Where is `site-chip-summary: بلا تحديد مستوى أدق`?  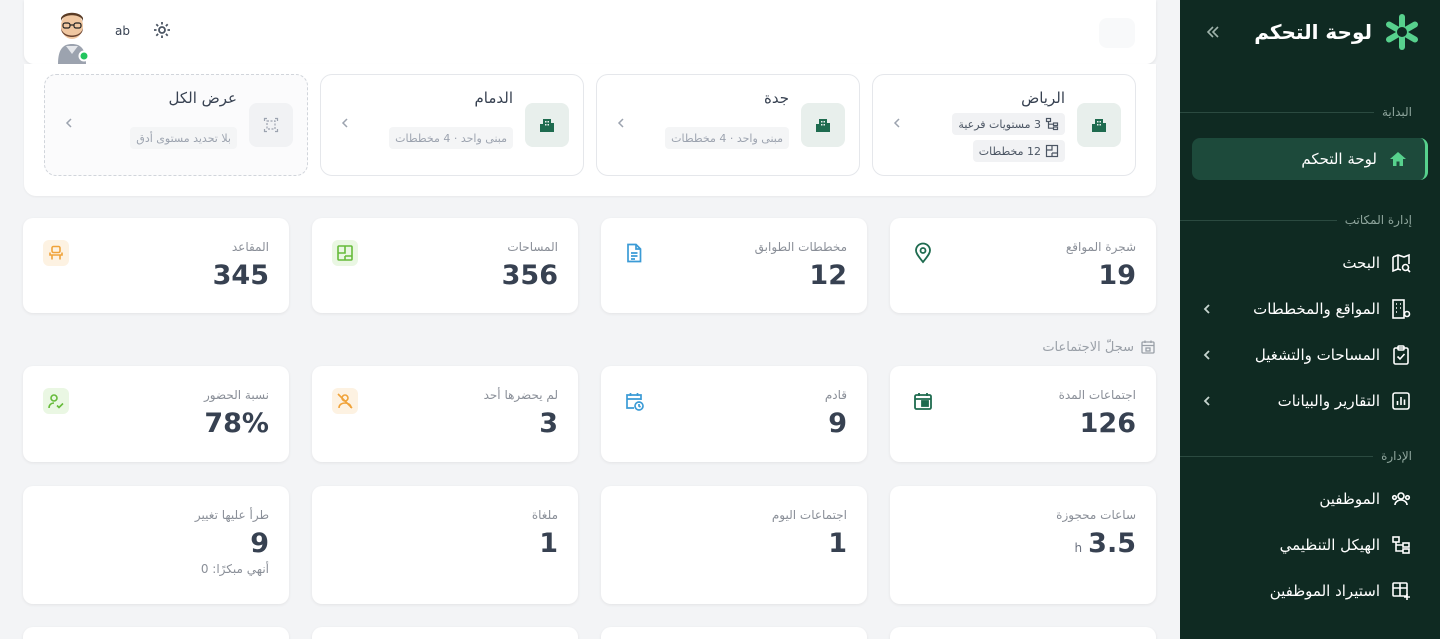 site-chip-summary: بلا تحديد مستوى أدق is located at coordinates (183, 138).